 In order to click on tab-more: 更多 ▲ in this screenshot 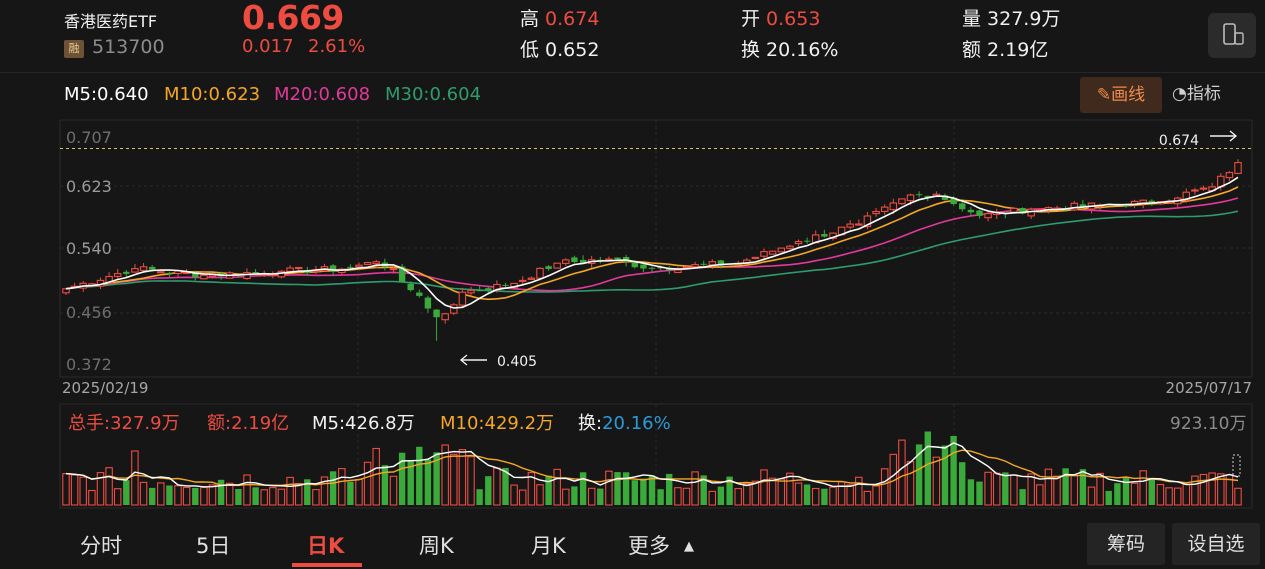, I will do `click(661, 545)`.